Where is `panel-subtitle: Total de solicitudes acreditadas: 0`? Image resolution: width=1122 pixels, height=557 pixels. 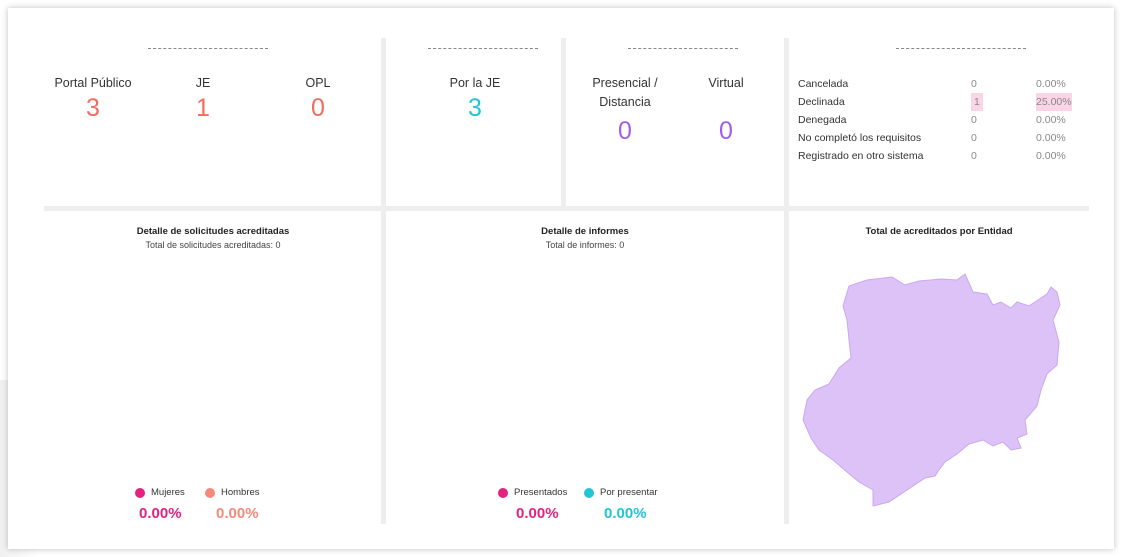 panel-subtitle: Total de solicitudes acreditadas: 0 is located at coordinates (213, 245).